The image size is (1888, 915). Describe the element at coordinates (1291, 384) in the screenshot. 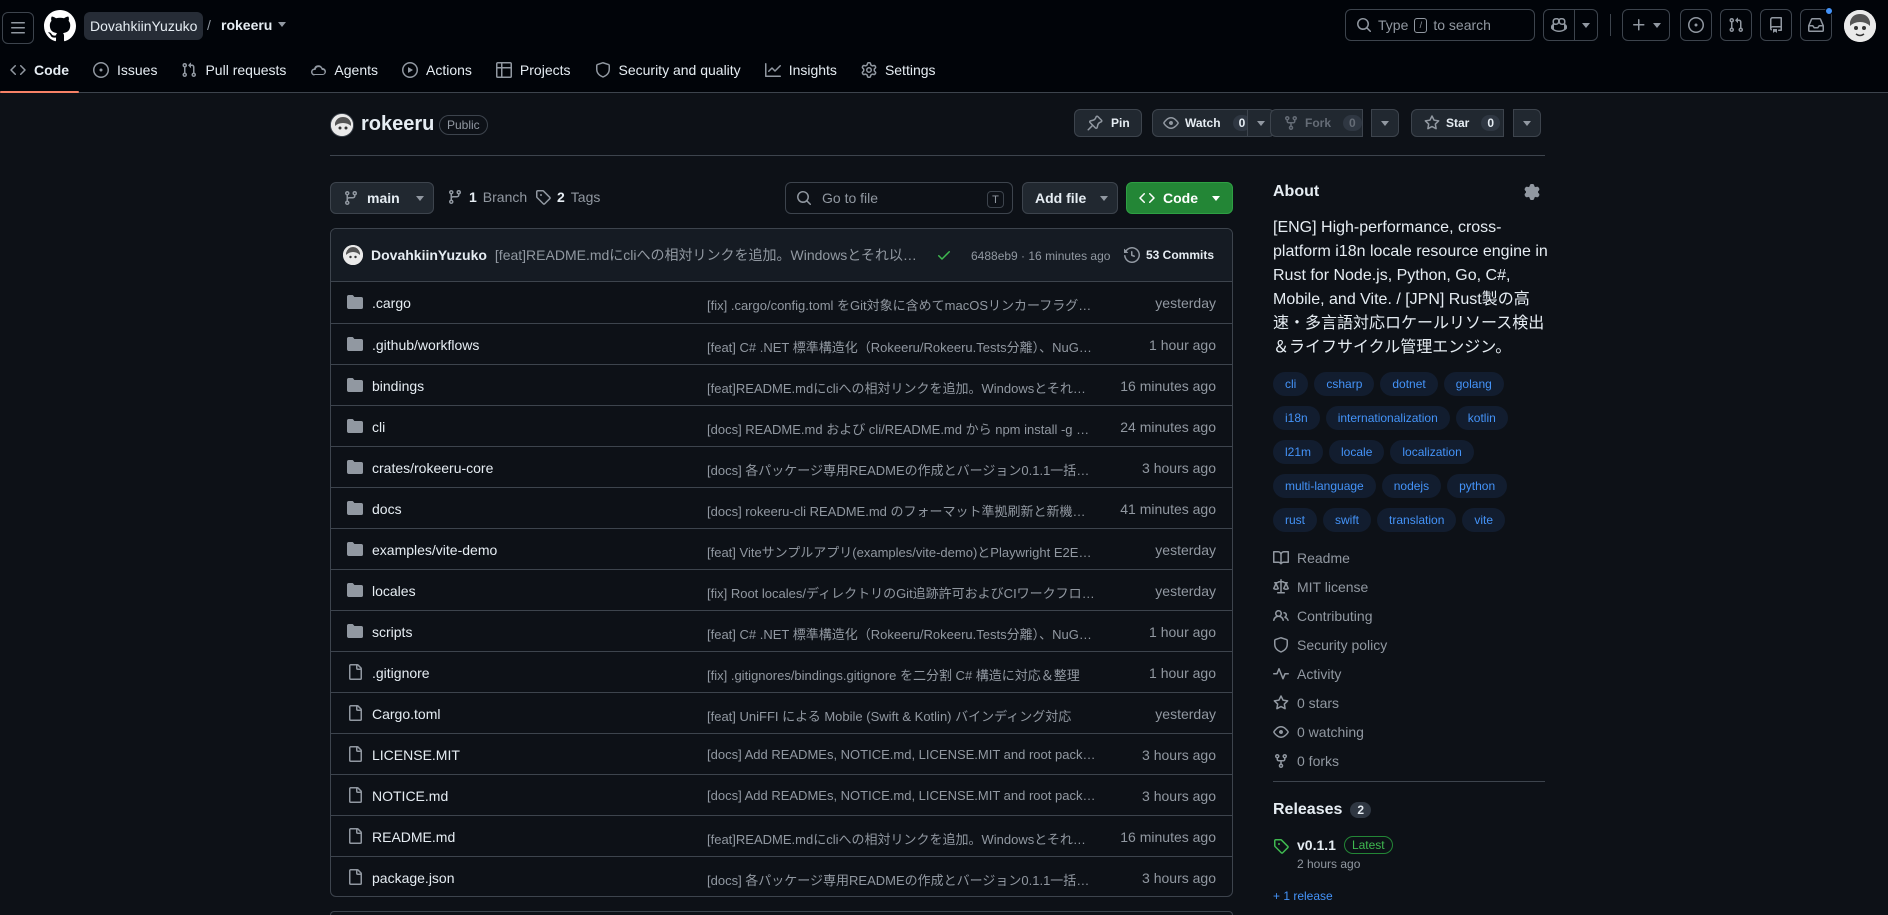

I see `topic-tag: cli` at that location.